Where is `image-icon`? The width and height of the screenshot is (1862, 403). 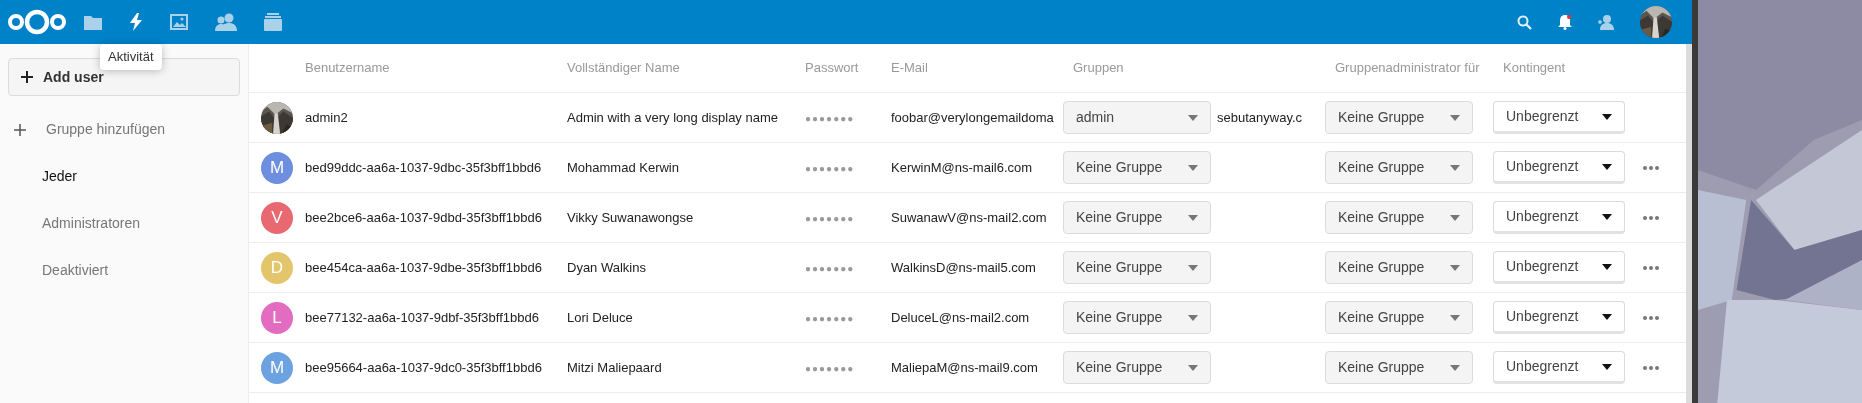 image-icon is located at coordinates (179, 22).